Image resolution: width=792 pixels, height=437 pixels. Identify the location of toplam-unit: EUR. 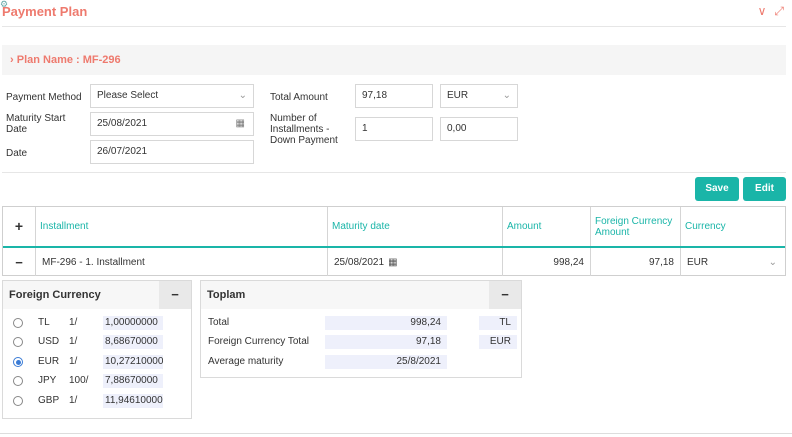
(498, 342).